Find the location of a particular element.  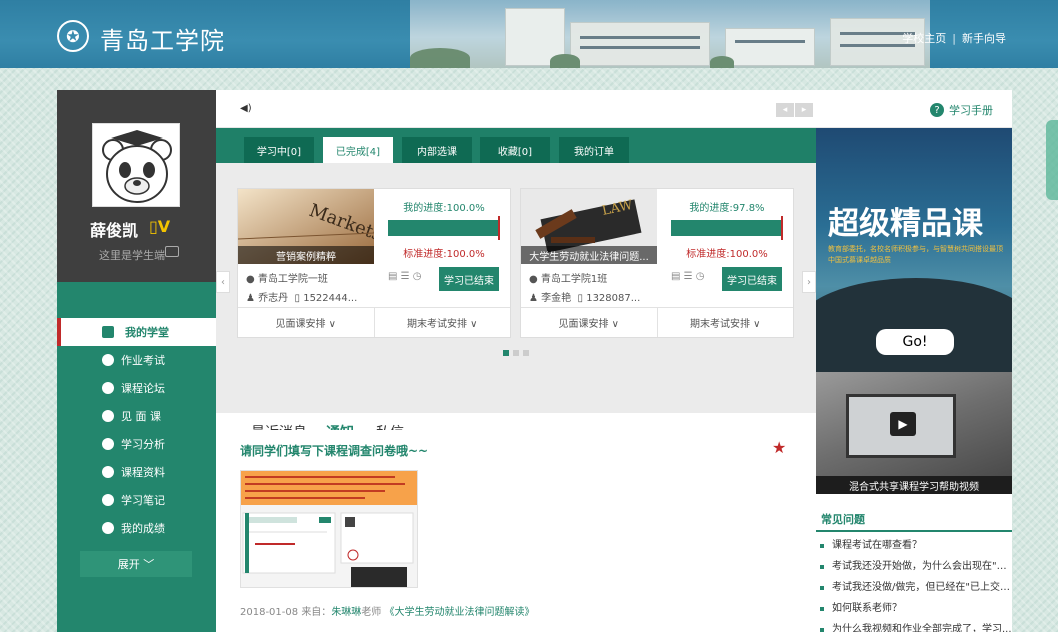

newbie-guide-link: 新手向导 is located at coordinates (984, 38).